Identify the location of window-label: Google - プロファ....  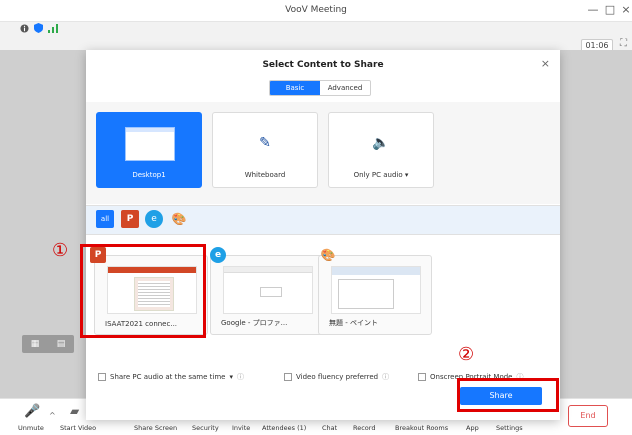
(254, 323).